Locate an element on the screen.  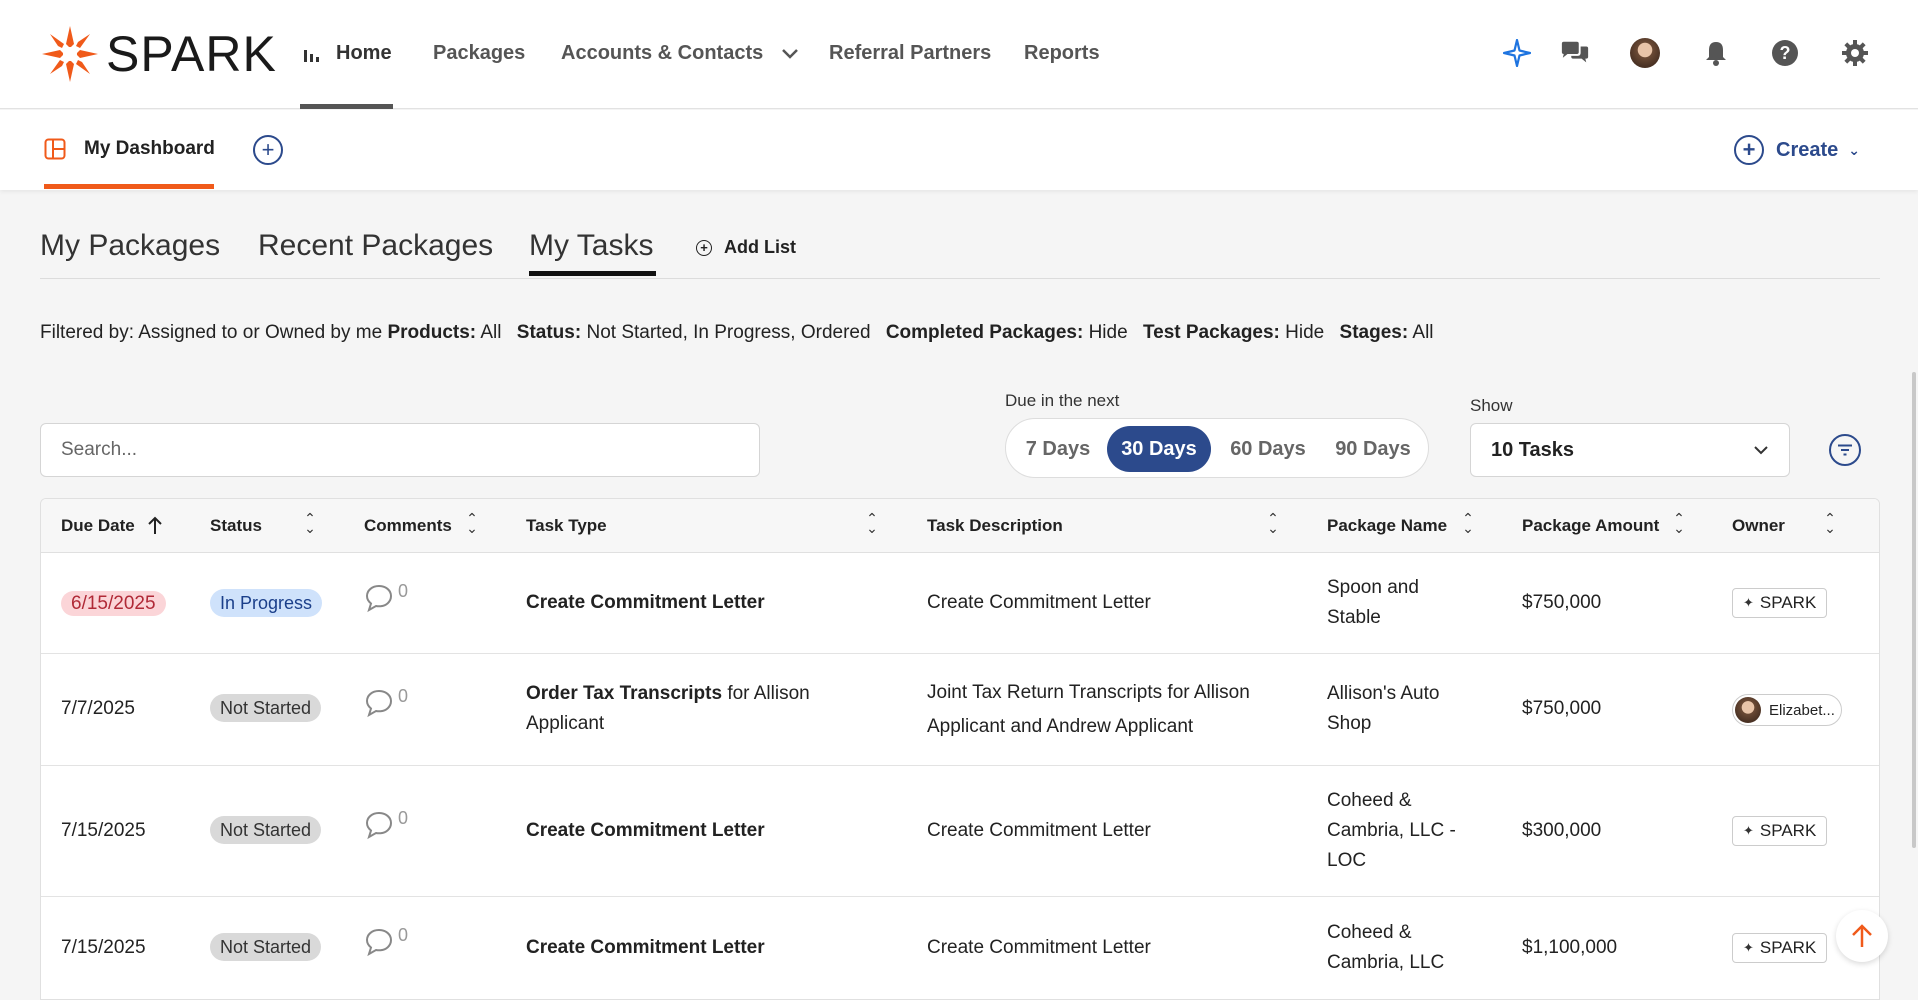
add-dashboard-button: + is located at coordinates (268, 150).